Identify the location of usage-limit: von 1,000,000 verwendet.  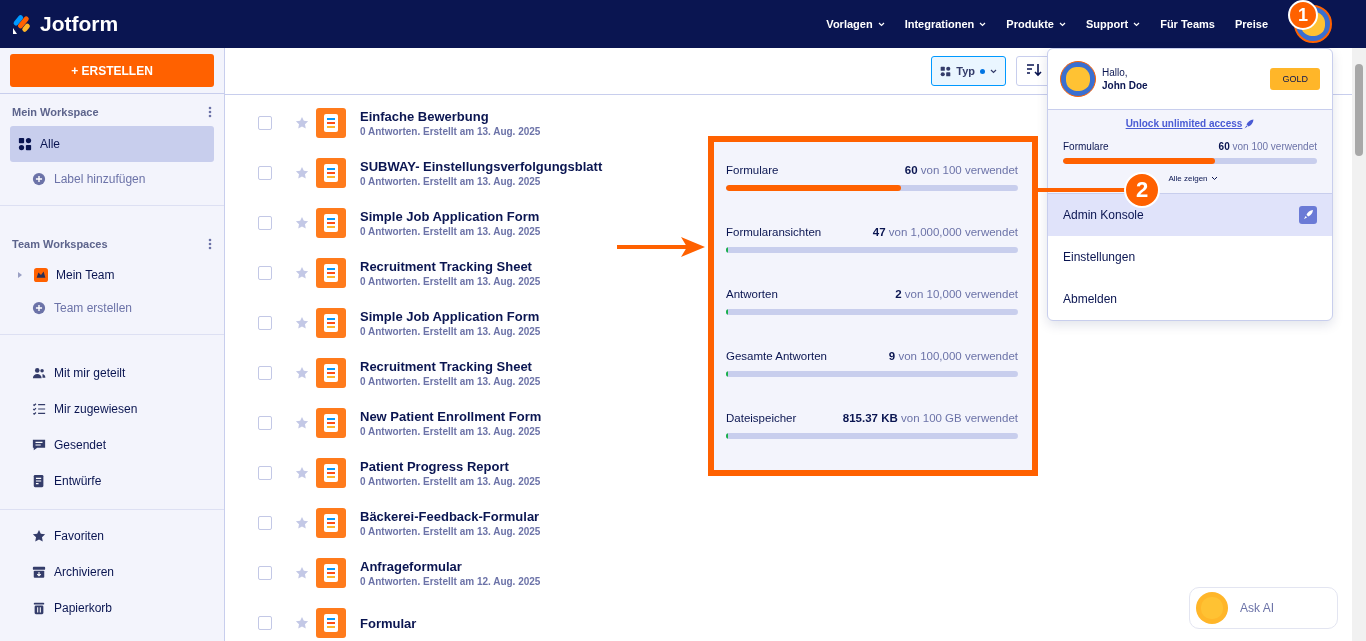
(953, 232).